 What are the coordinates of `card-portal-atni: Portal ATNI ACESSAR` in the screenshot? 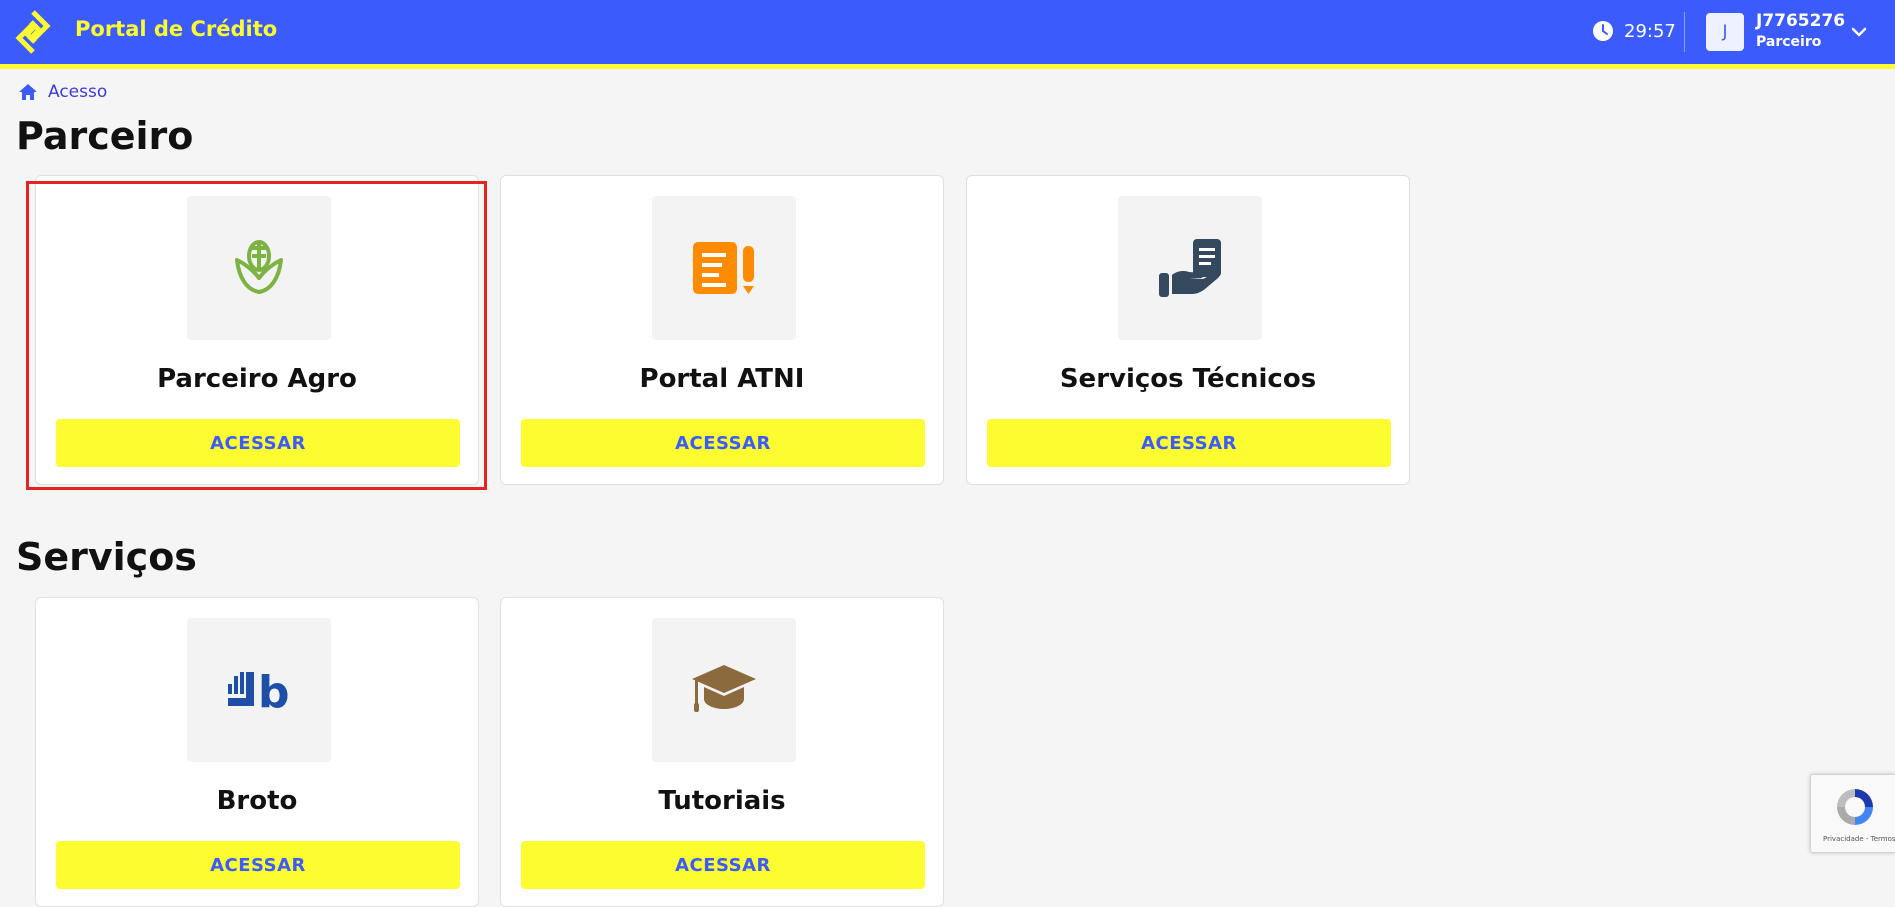 It's located at (722, 330).